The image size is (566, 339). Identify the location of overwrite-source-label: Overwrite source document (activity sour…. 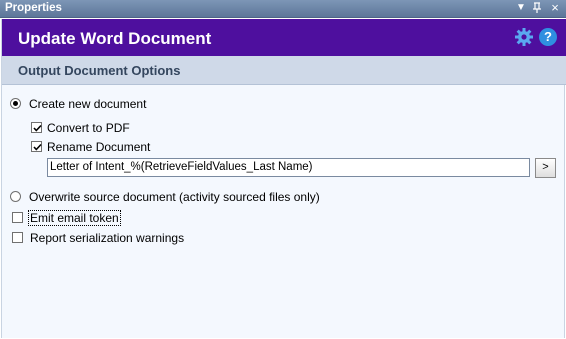
(174, 197).